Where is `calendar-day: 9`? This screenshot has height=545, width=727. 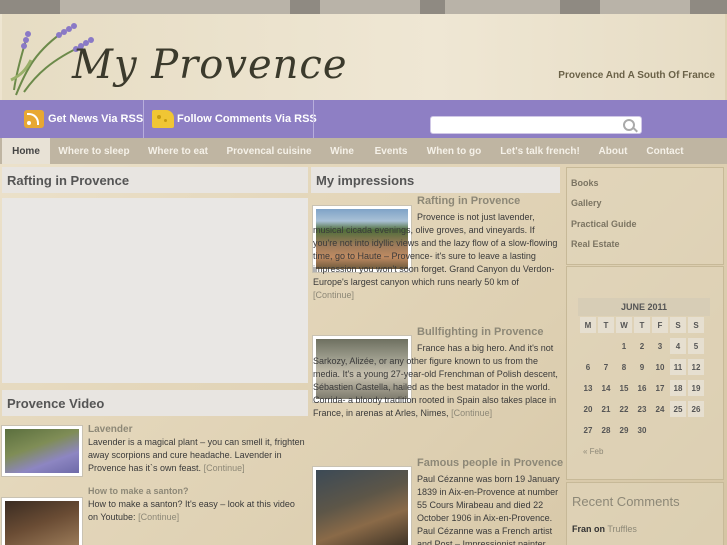
calendar-day: 9 is located at coordinates (642, 367).